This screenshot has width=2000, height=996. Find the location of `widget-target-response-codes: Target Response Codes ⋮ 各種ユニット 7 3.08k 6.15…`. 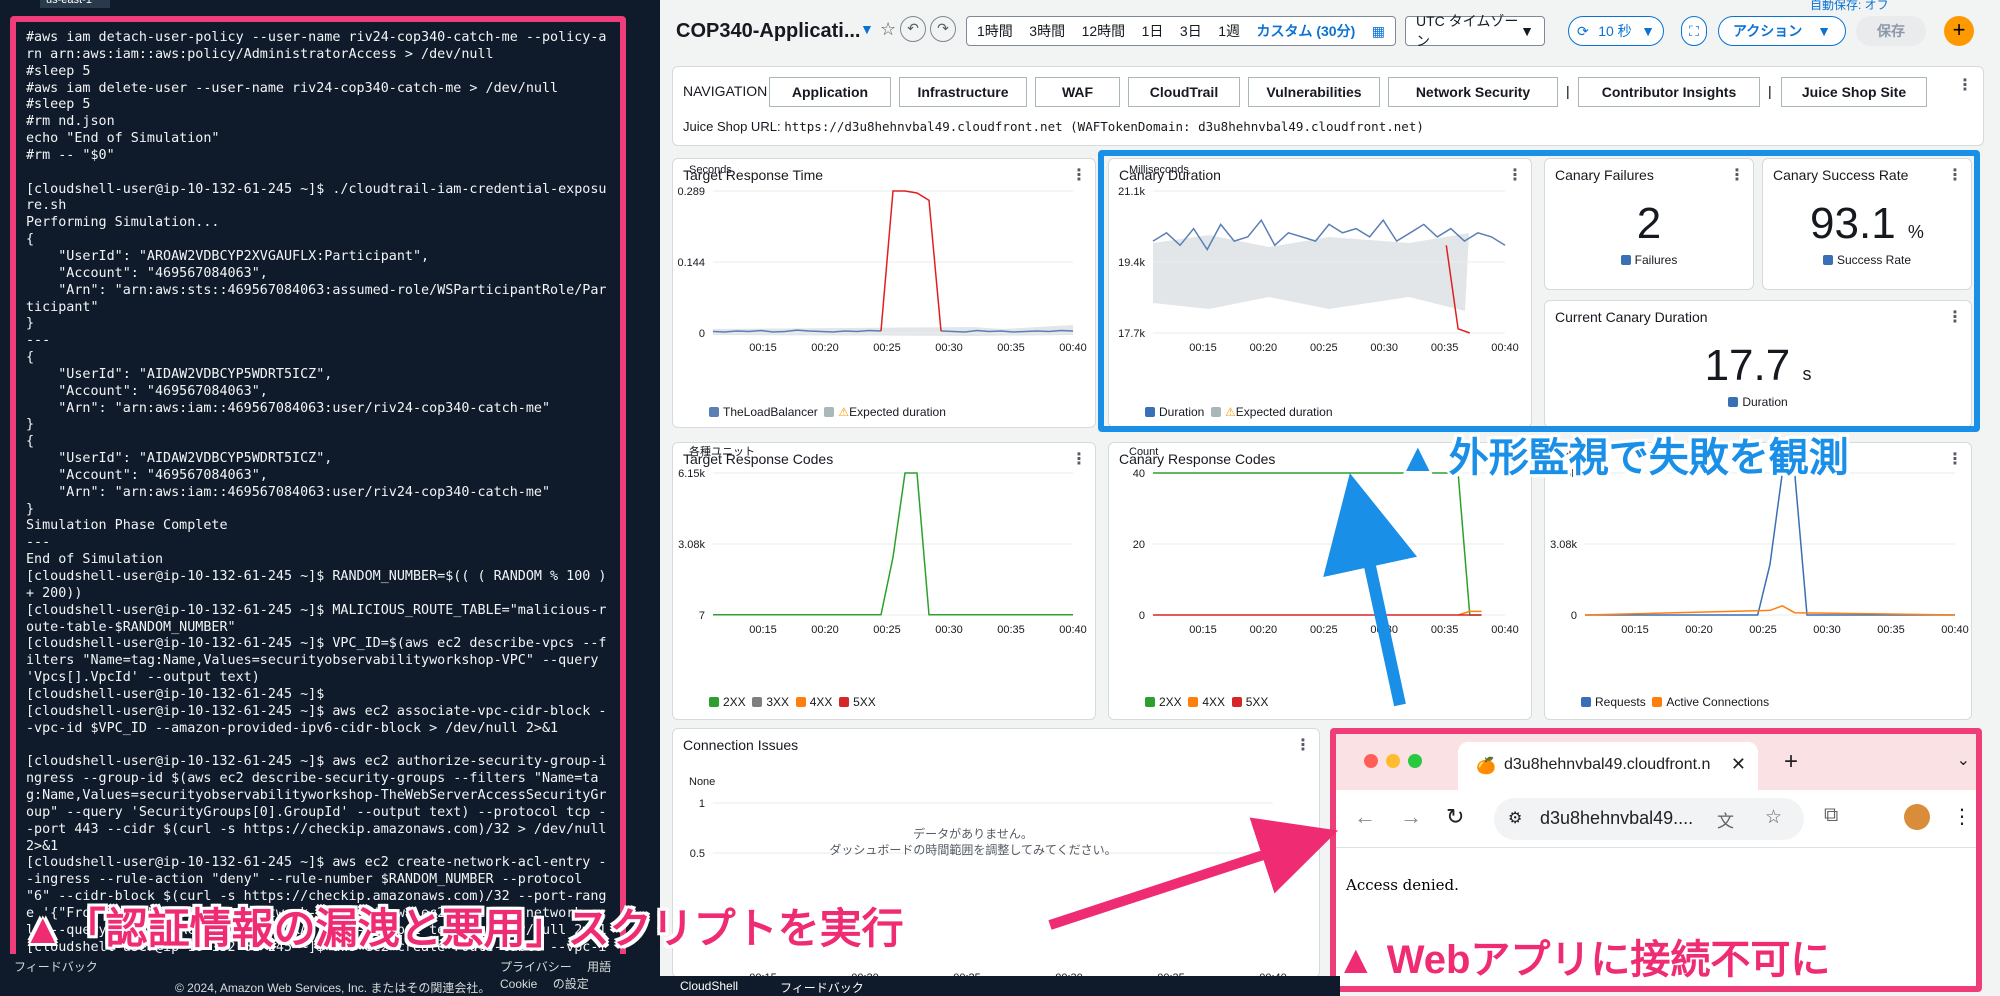

widget-target-response-codes: Target Response Codes ⋮ 各種ユニット 7 3.08k 6.15… is located at coordinates (884, 581).